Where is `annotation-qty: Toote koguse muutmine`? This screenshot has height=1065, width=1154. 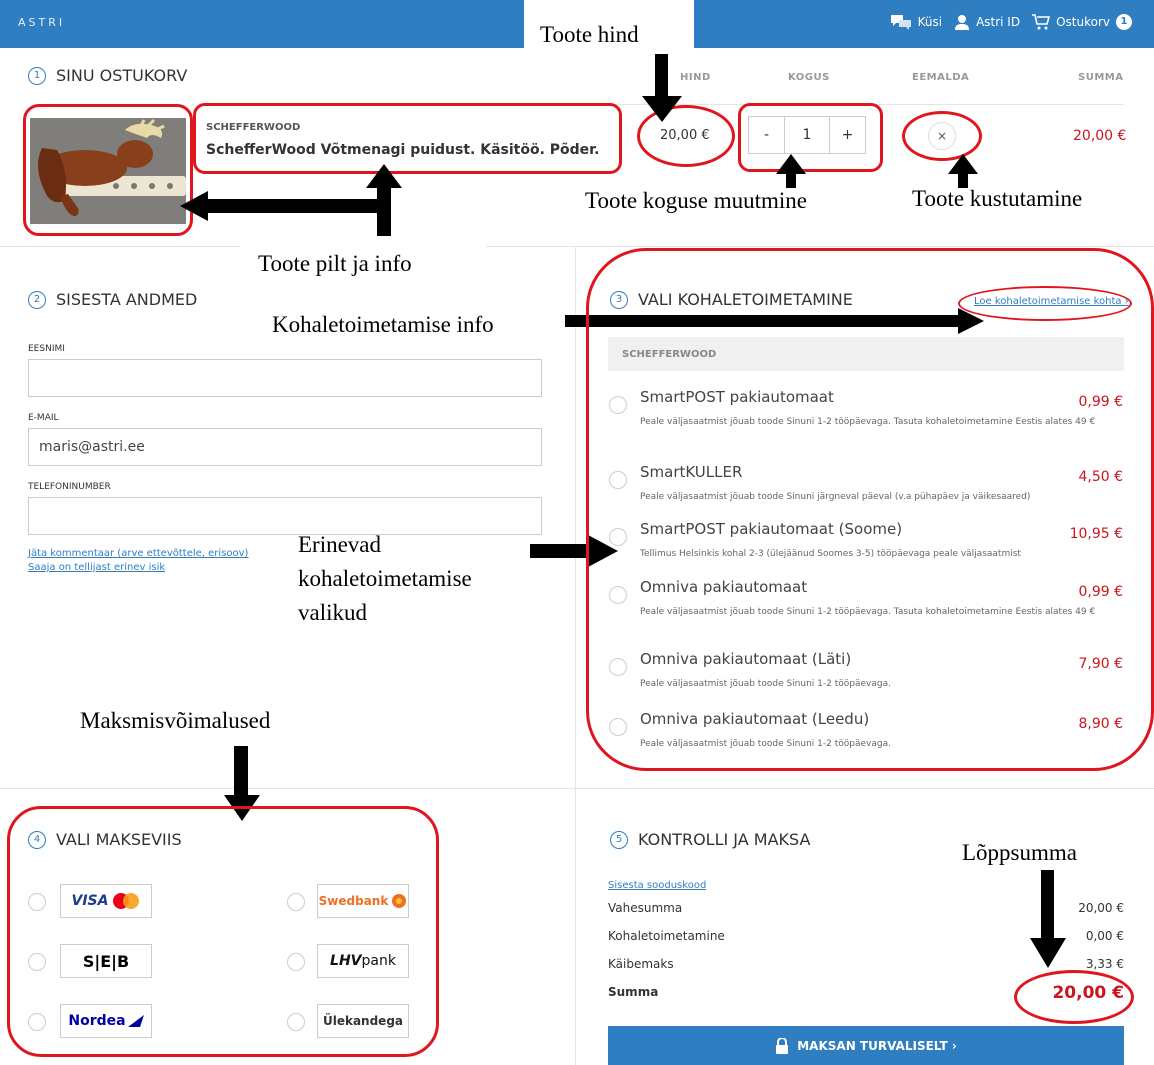 annotation-qty: Toote koguse muutmine is located at coordinates (696, 200).